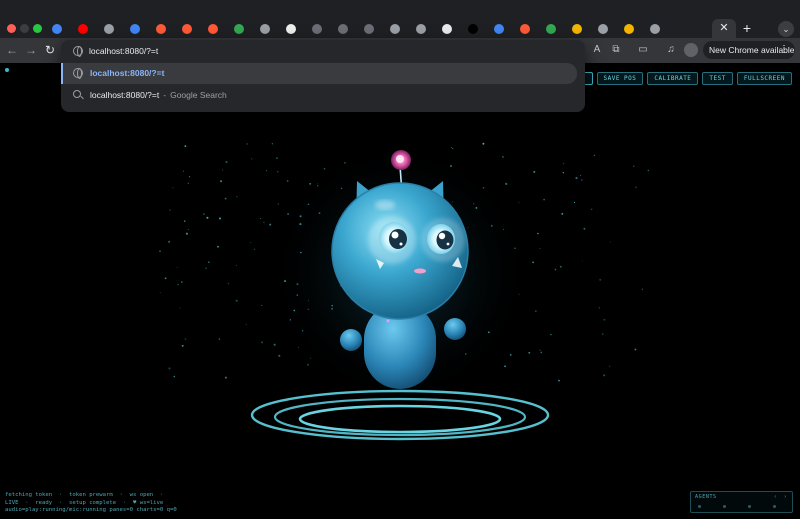  What do you see at coordinates (239, 51) in the screenshot?
I see `address-input` at bounding box center [239, 51].